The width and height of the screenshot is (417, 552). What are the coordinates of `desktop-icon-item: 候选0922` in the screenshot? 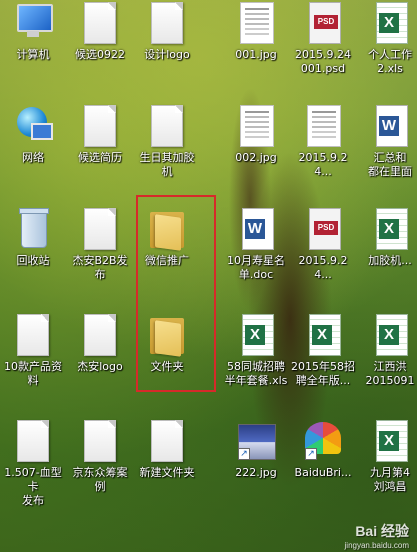 It's located at (100, 31).